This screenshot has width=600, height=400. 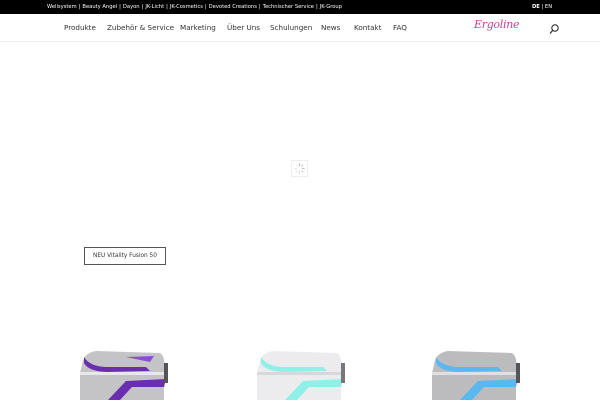 I want to click on nav-ueber-uns: Über Uns, so click(x=243, y=27).